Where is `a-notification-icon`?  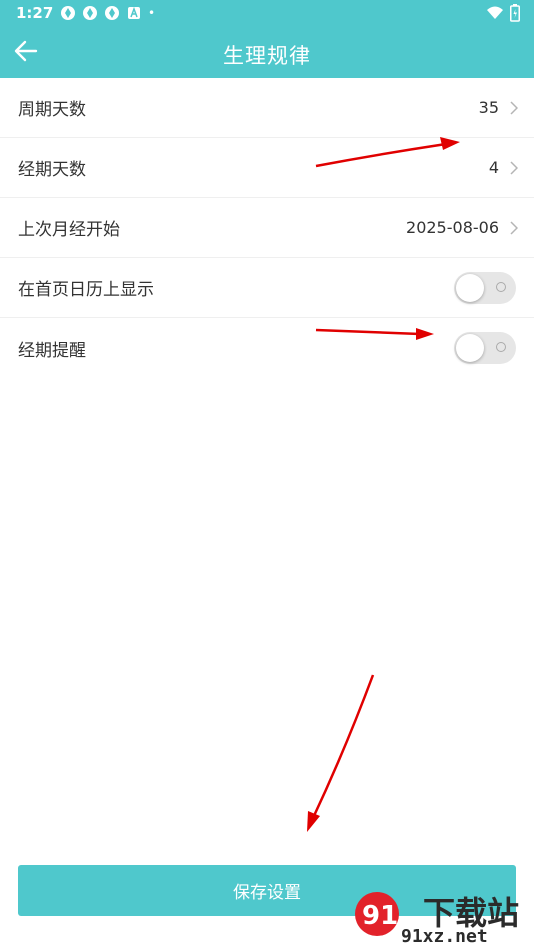
a-notification-icon is located at coordinates (134, 13).